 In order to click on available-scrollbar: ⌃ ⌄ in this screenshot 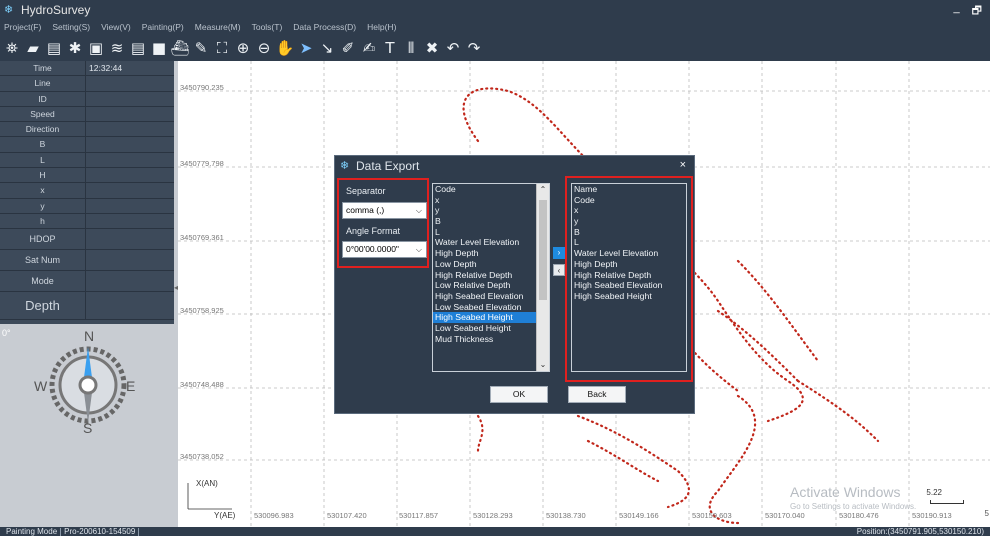, I will do `click(542, 277)`.